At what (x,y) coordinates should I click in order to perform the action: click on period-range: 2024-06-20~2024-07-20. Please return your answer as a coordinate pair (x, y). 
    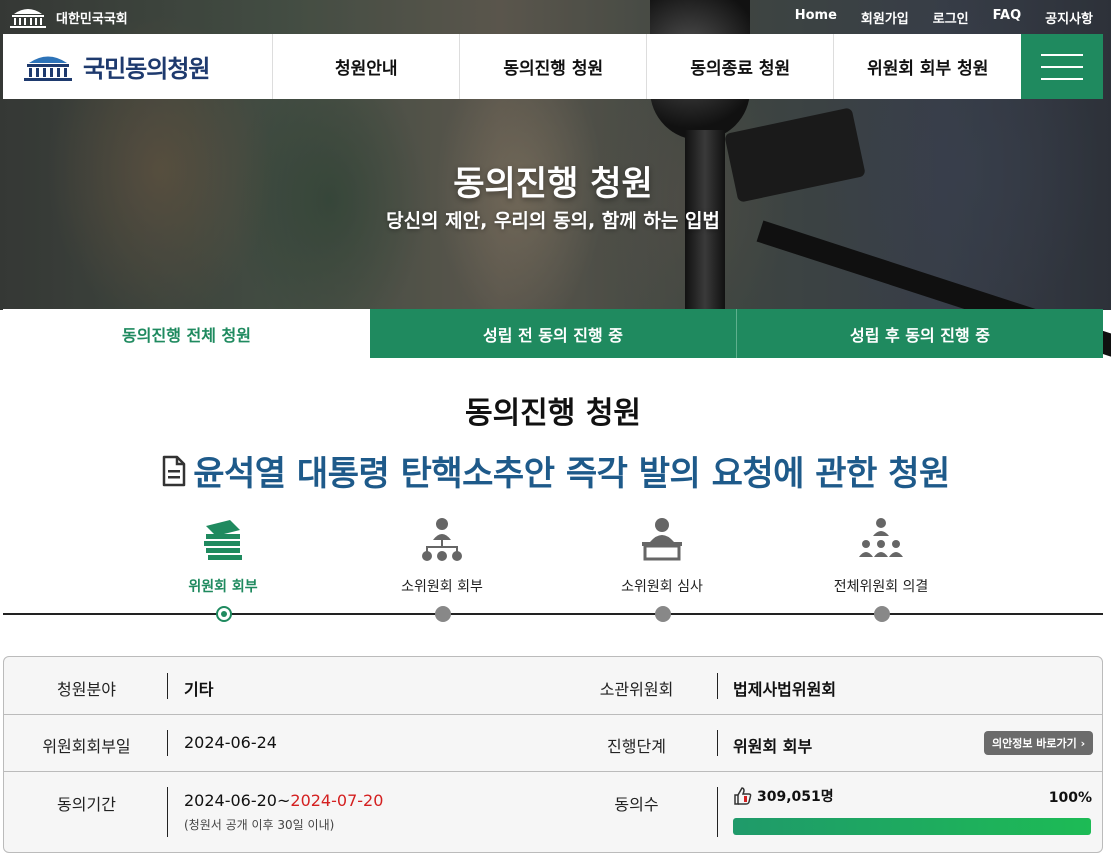
    Looking at the image, I should click on (283, 800).